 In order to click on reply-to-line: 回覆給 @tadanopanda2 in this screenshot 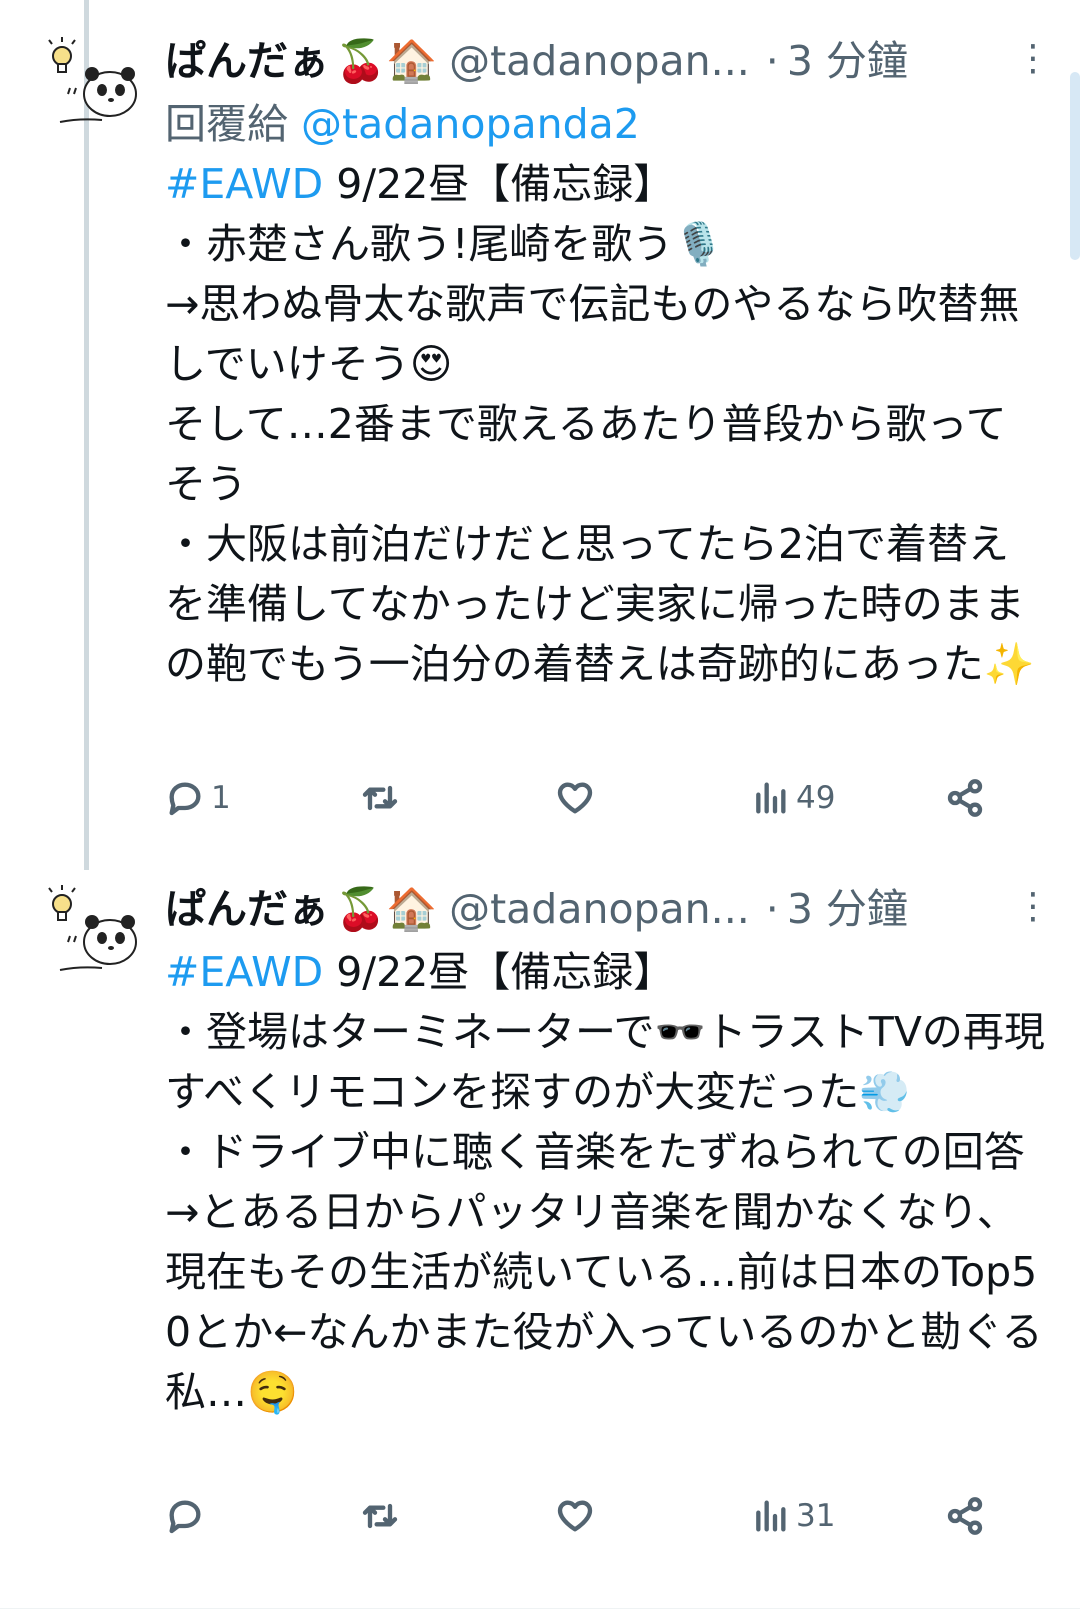, I will do `click(605, 124)`.